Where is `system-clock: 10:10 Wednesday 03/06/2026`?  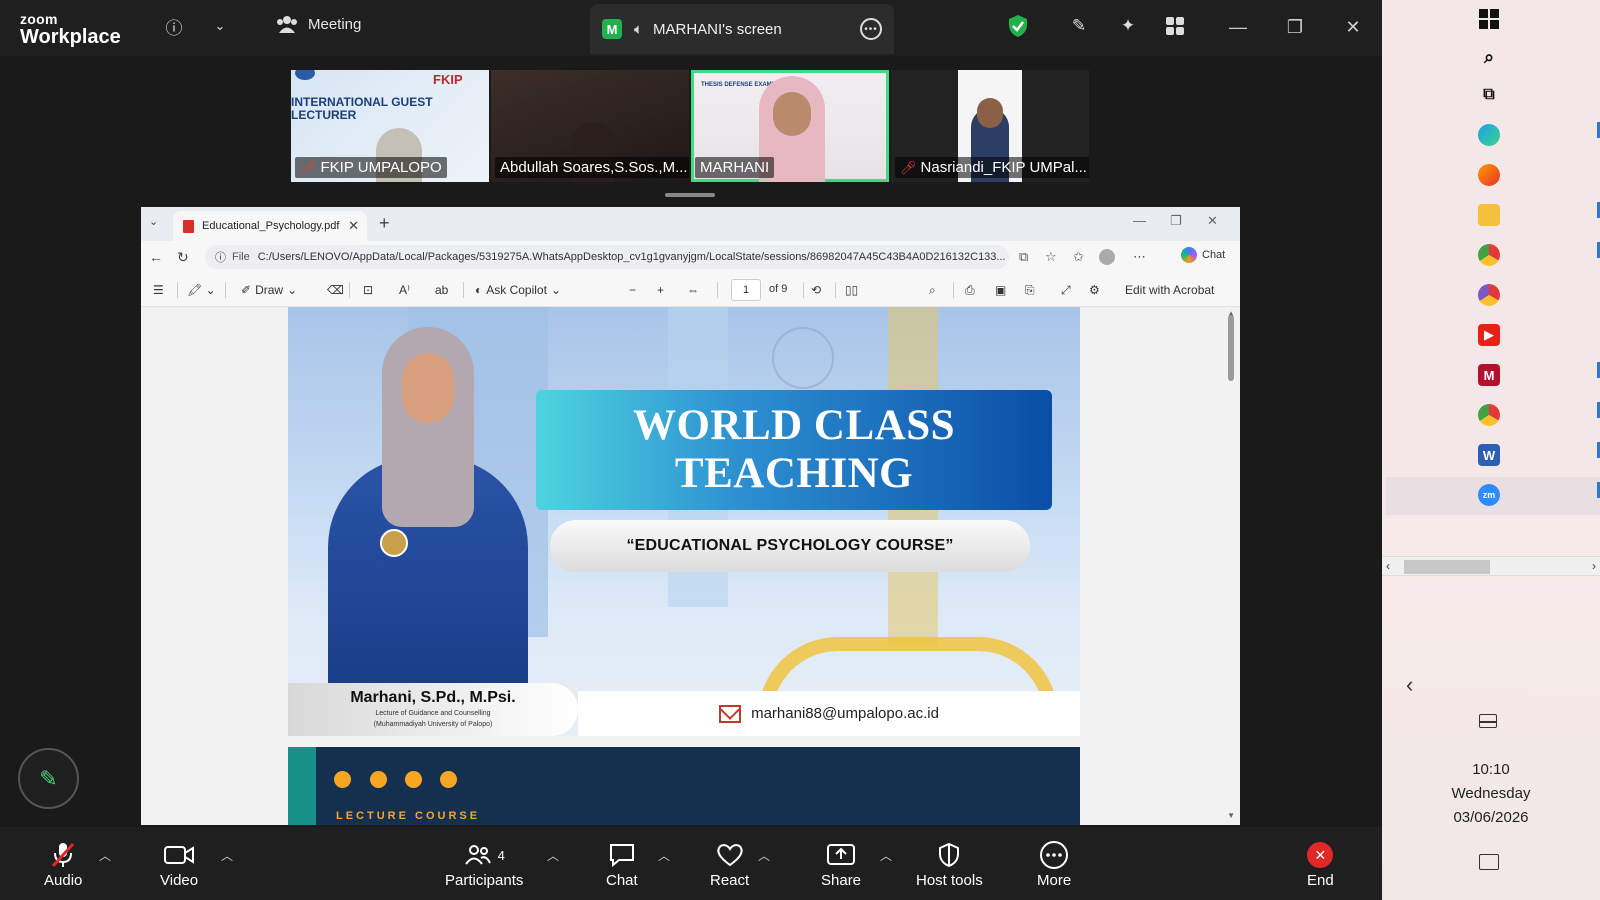 system-clock: 10:10 Wednesday 03/06/2026 is located at coordinates (1491, 794).